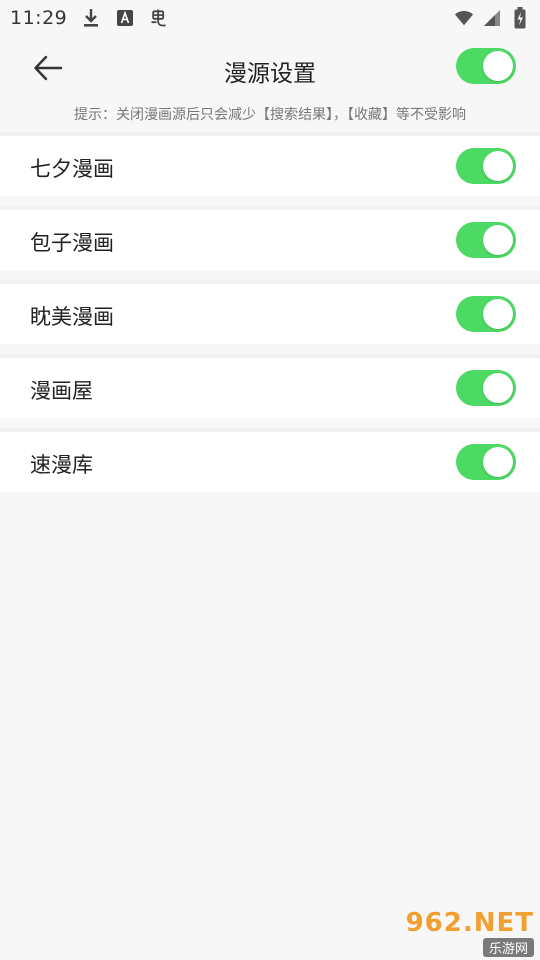 This screenshot has height=960, width=540. Describe the element at coordinates (520, 18) in the screenshot. I see `battery-icon` at that location.